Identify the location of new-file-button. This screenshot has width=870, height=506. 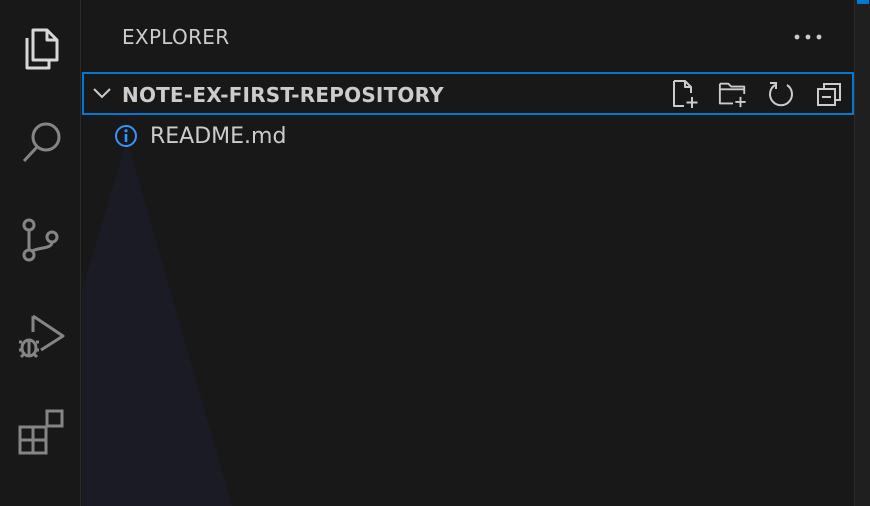
(685, 94).